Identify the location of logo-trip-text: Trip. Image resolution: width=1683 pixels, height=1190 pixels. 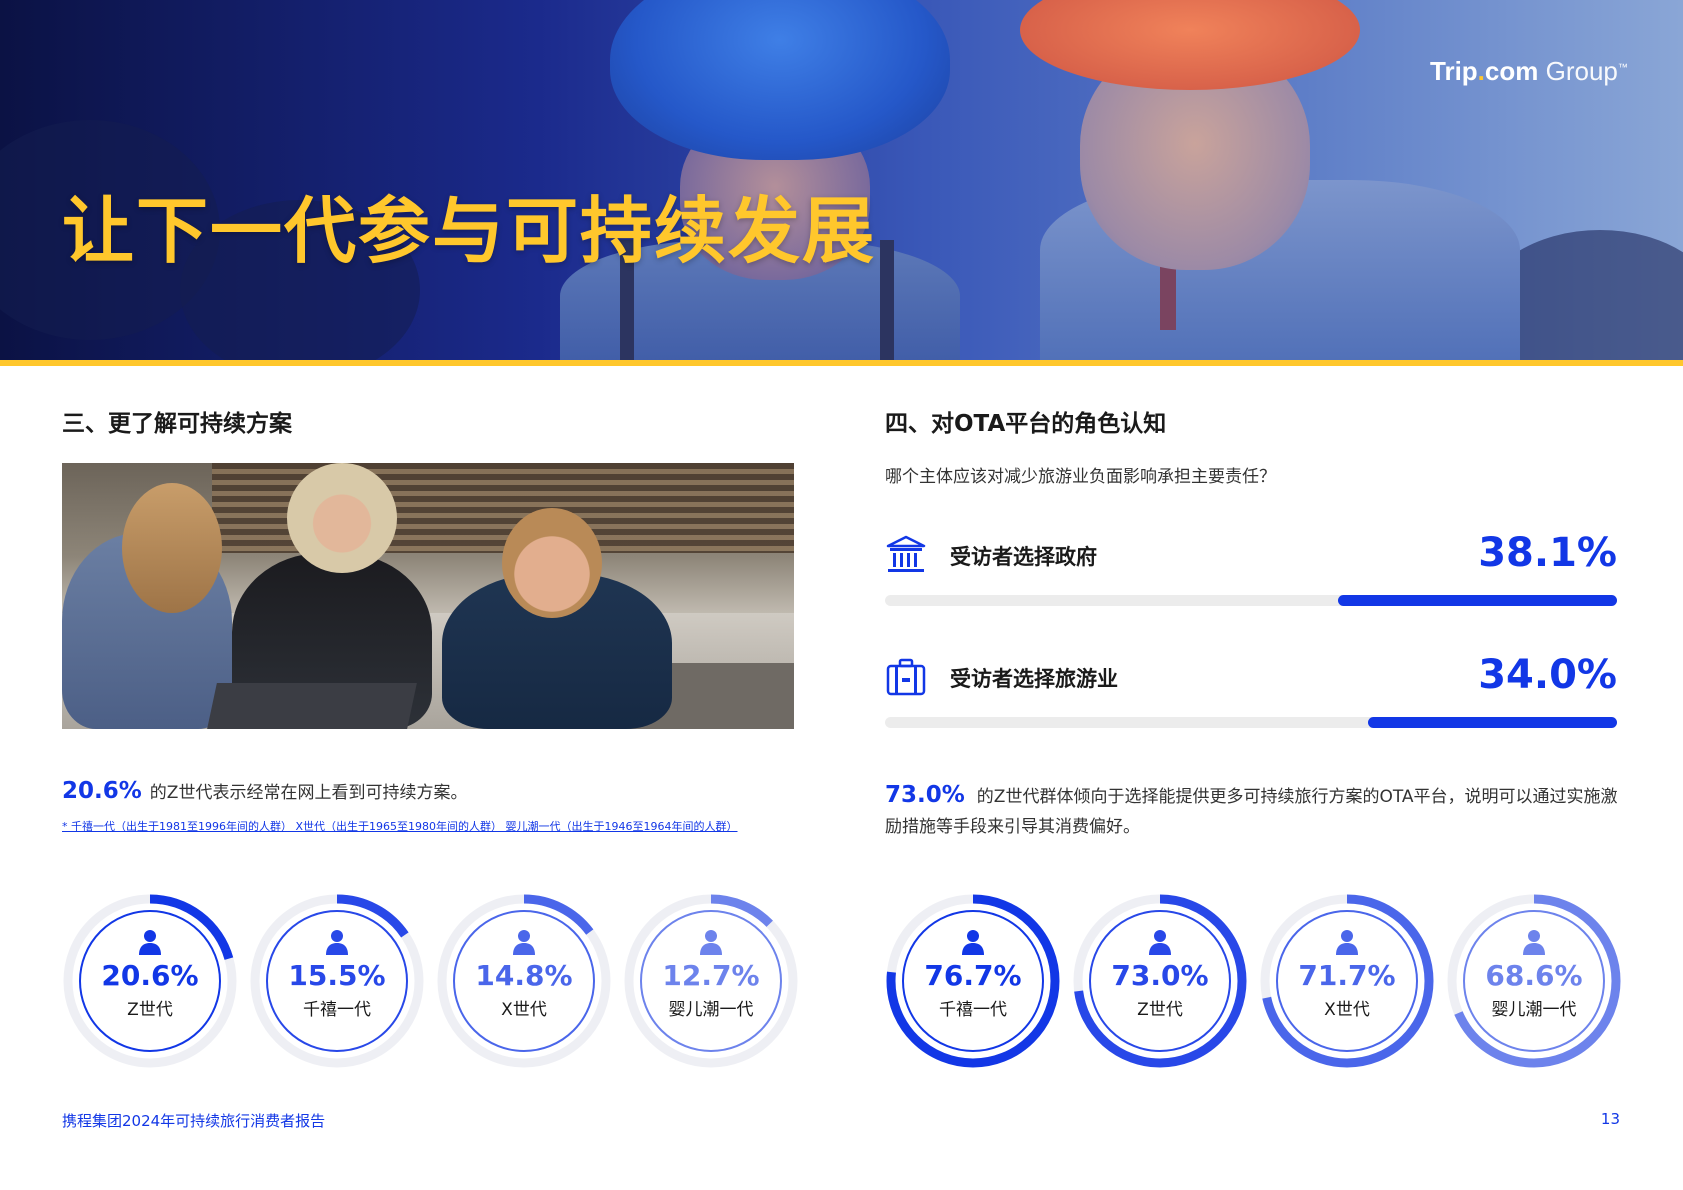
(1454, 71).